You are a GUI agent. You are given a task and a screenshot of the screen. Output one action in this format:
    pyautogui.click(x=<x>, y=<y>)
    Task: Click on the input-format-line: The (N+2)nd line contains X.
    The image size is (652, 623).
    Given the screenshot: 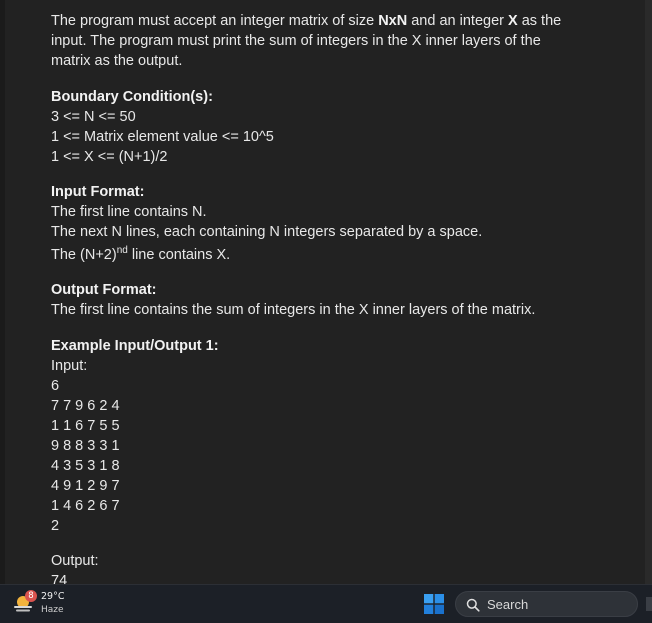 What is the action you would take?
    pyautogui.click(x=321, y=255)
    